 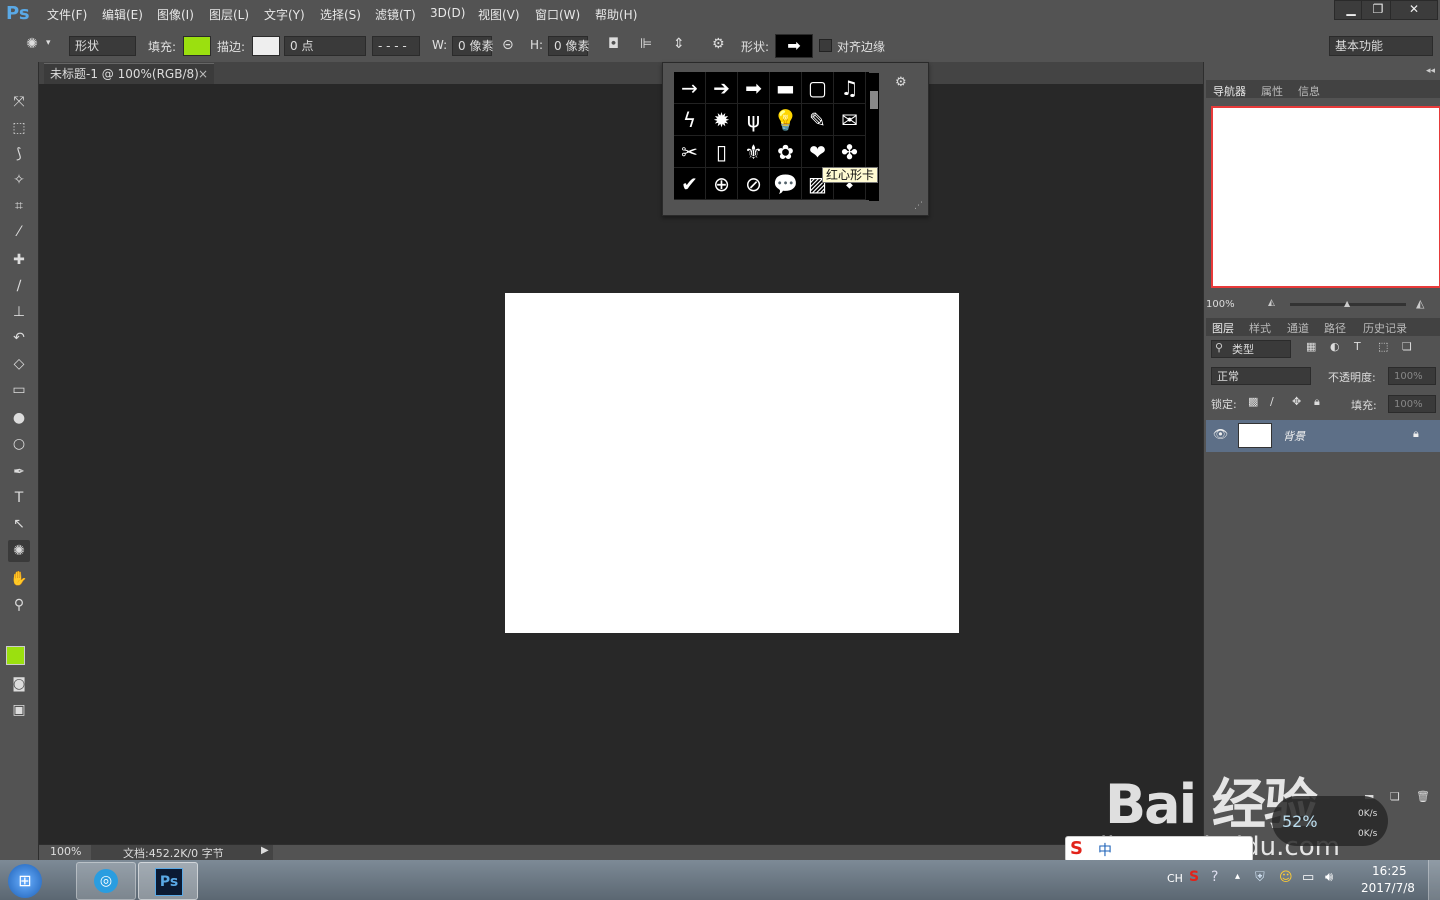 I want to click on security-tray-icon: ⛨, so click(x=1260, y=877).